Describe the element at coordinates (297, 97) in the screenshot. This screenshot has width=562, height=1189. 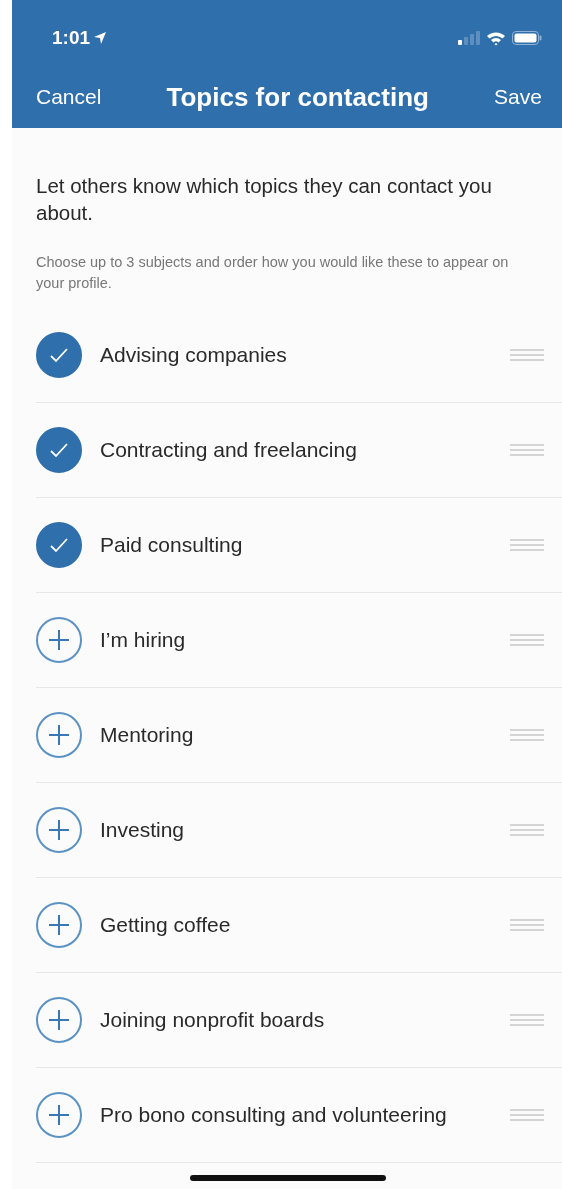
I see `screen-title: Topics for contacting` at that location.